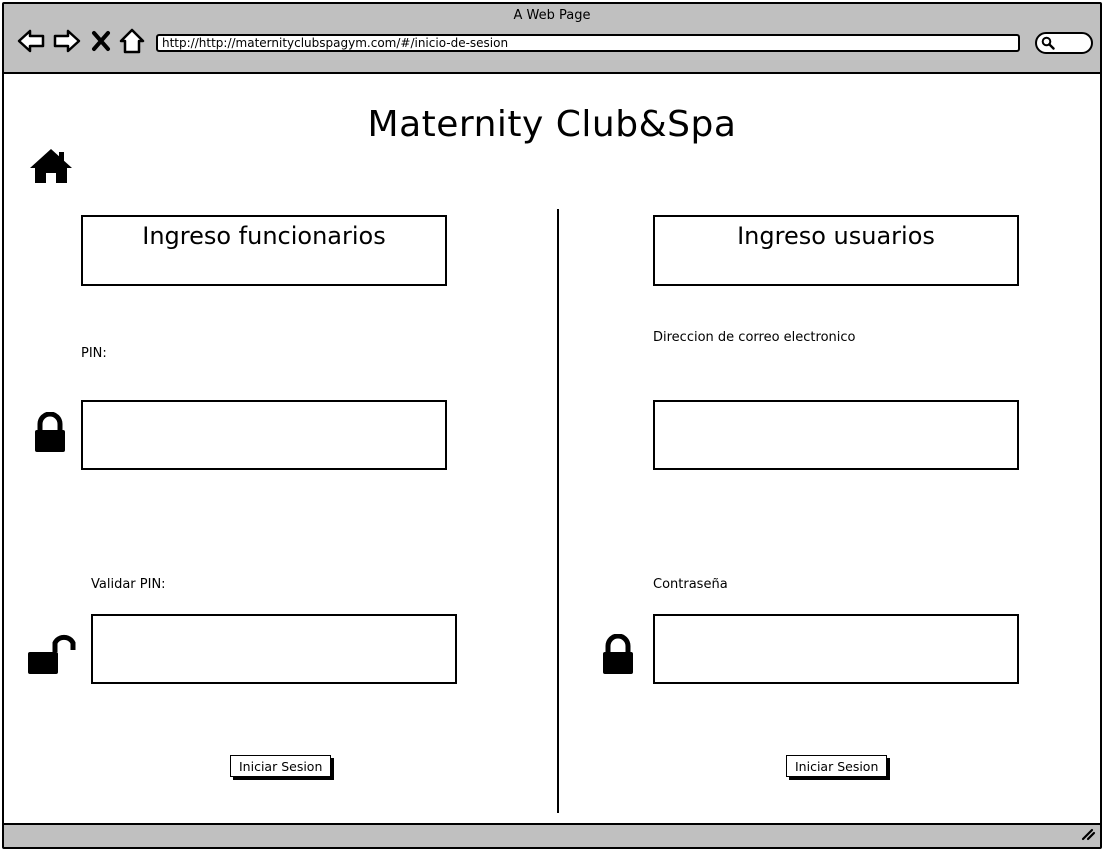  Describe the element at coordinates (1064, 43) in the screenshot. I see `search-box` at that location.